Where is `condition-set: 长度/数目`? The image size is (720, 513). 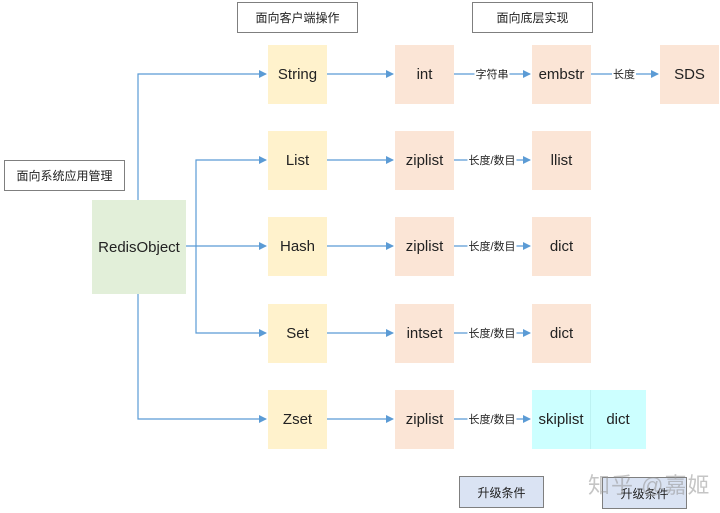 condition-set: 长度/数目 is located at coordinates (492, 333).